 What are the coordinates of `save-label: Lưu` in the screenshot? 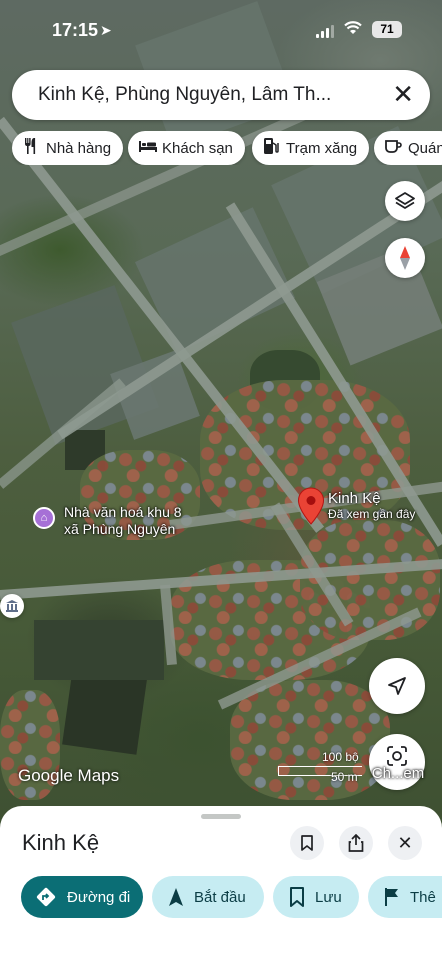 It's located at (328, 897).